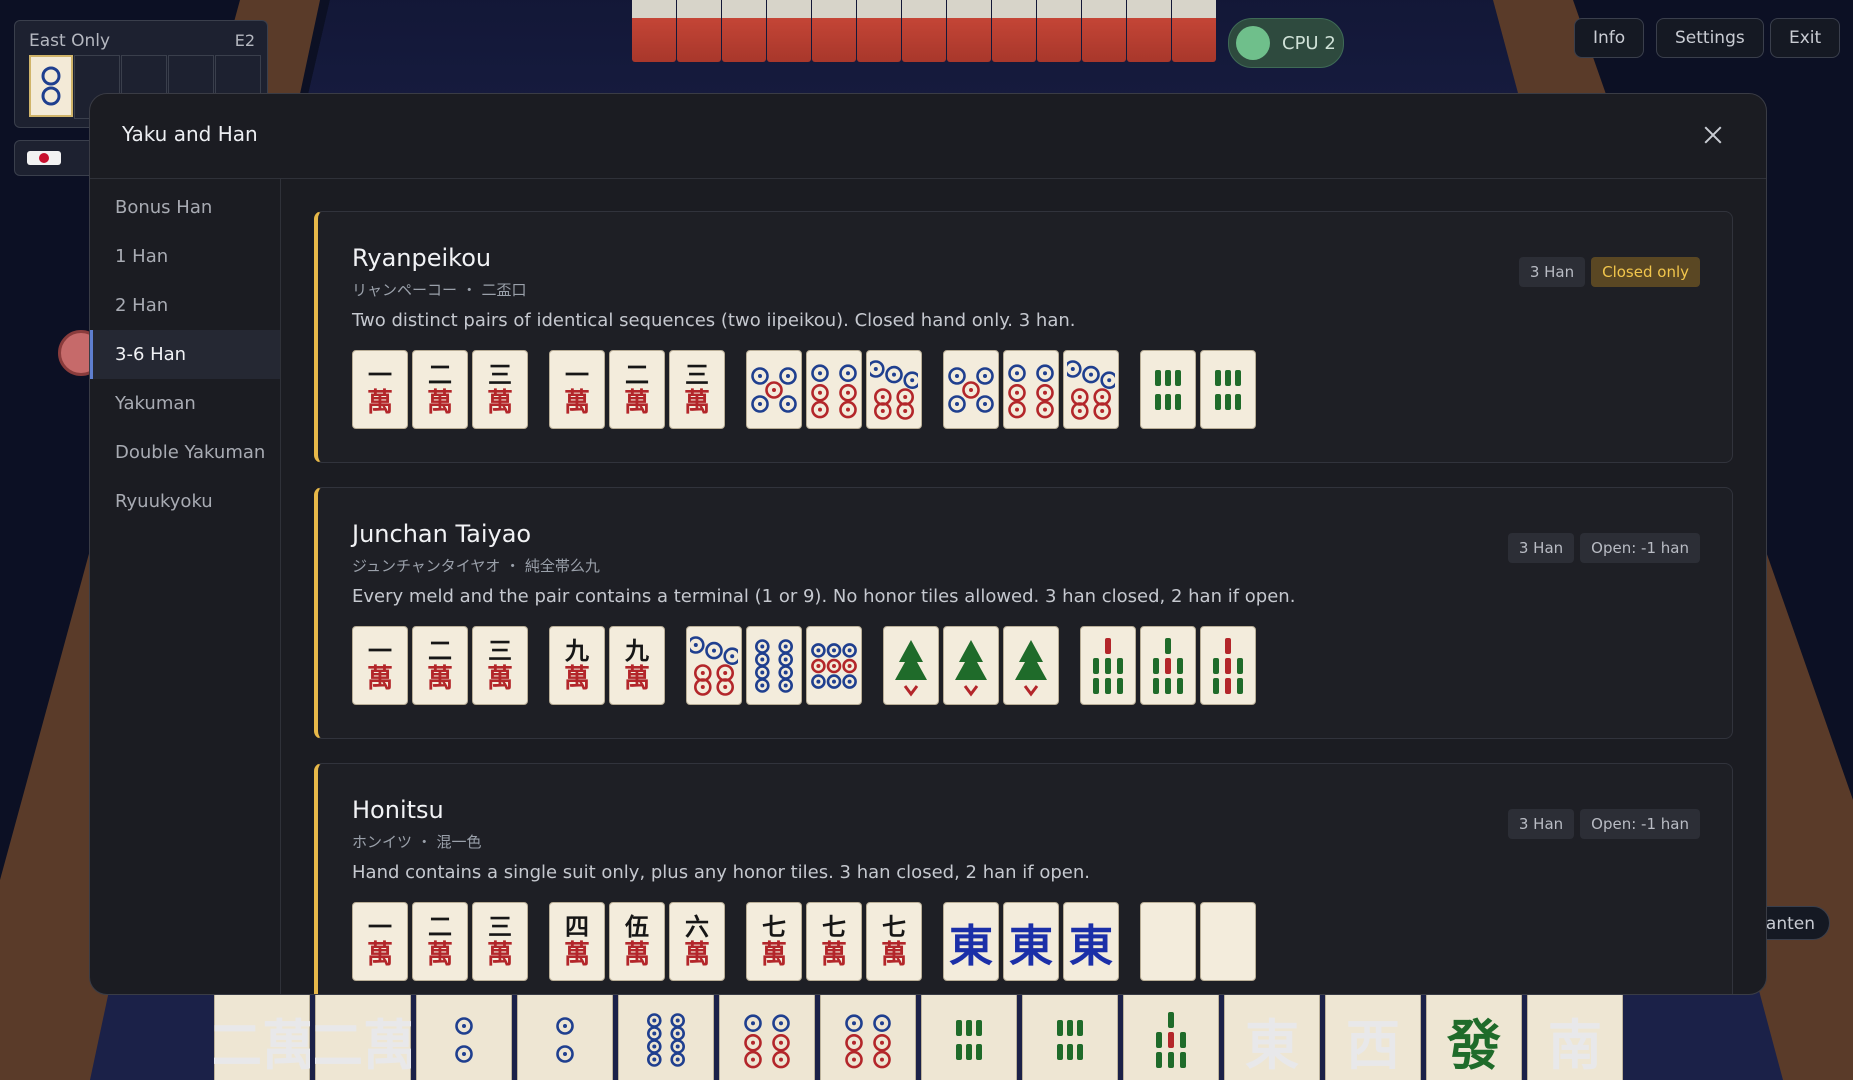 This screenshot has width=1853, height=1080. Describe the element at coordinates (1575, 1035) in the screenshot. I see `hand-tile: 南` at that location.